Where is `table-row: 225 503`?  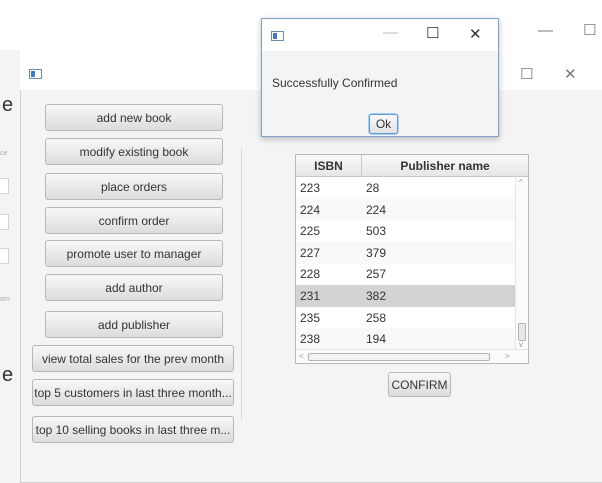
table-row: 225 503 is located at coordinates (405, 231).